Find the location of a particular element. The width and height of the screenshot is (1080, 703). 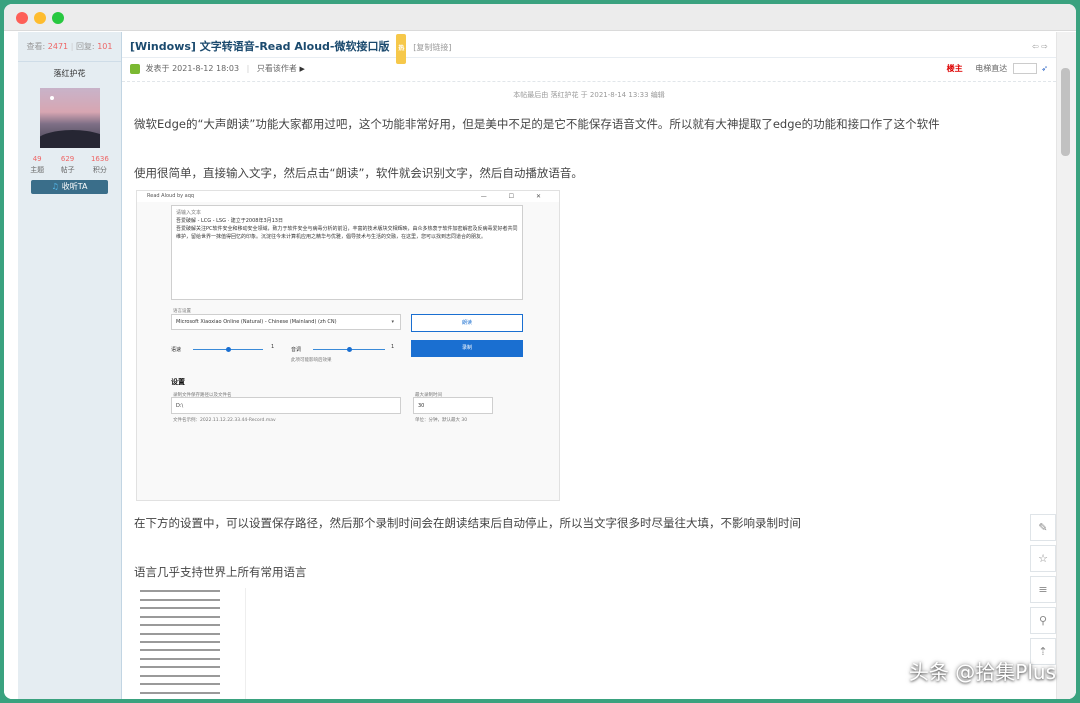

author-stats: 49 主题 629 帖子 1636 积分 is located at coordinates (69, 165).